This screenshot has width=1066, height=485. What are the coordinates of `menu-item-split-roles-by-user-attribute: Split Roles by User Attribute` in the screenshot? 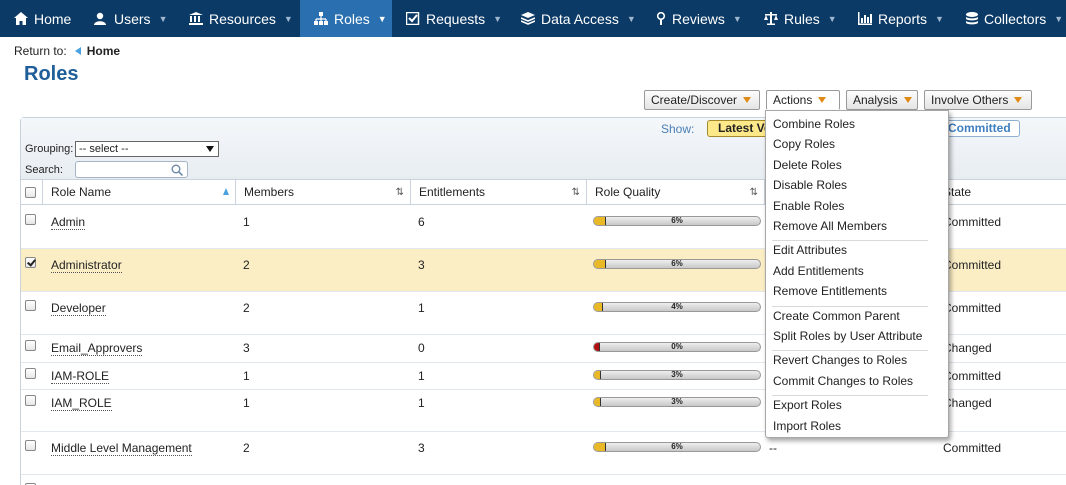 It's located at (847, 336).